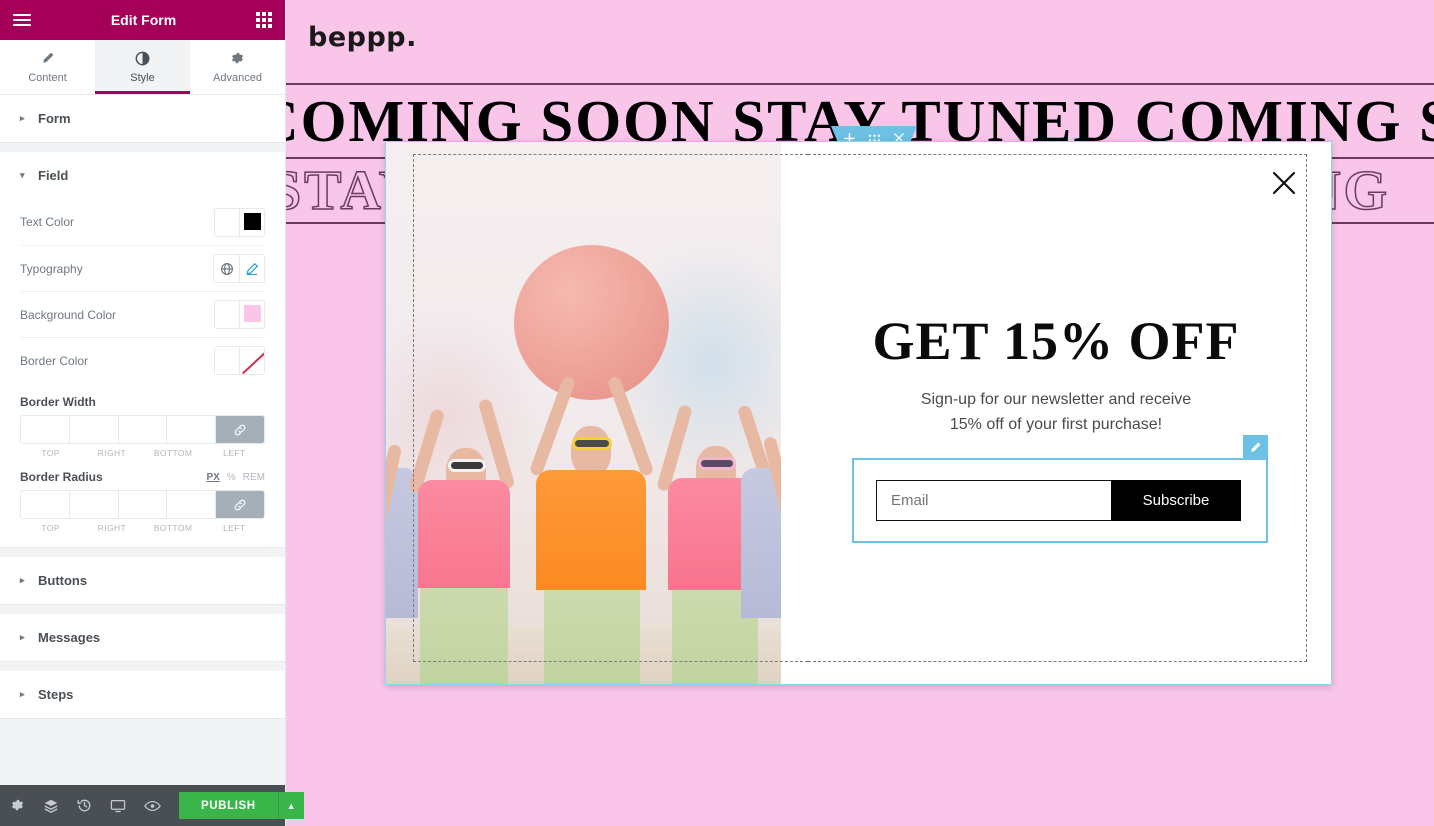 The image size is (1434, 826). Describe the element at coordinates (47, 67) in the screenshot. I see `tab-content: Content` at that location.